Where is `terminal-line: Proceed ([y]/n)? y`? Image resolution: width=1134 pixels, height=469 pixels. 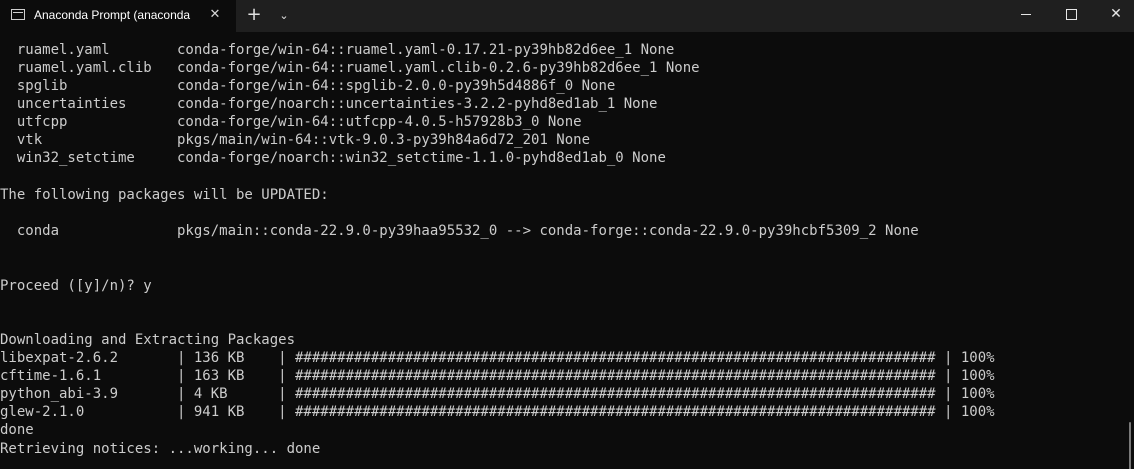
terminal-line: Proceed ([y]/n)? y is located at coordinates (76, 286).